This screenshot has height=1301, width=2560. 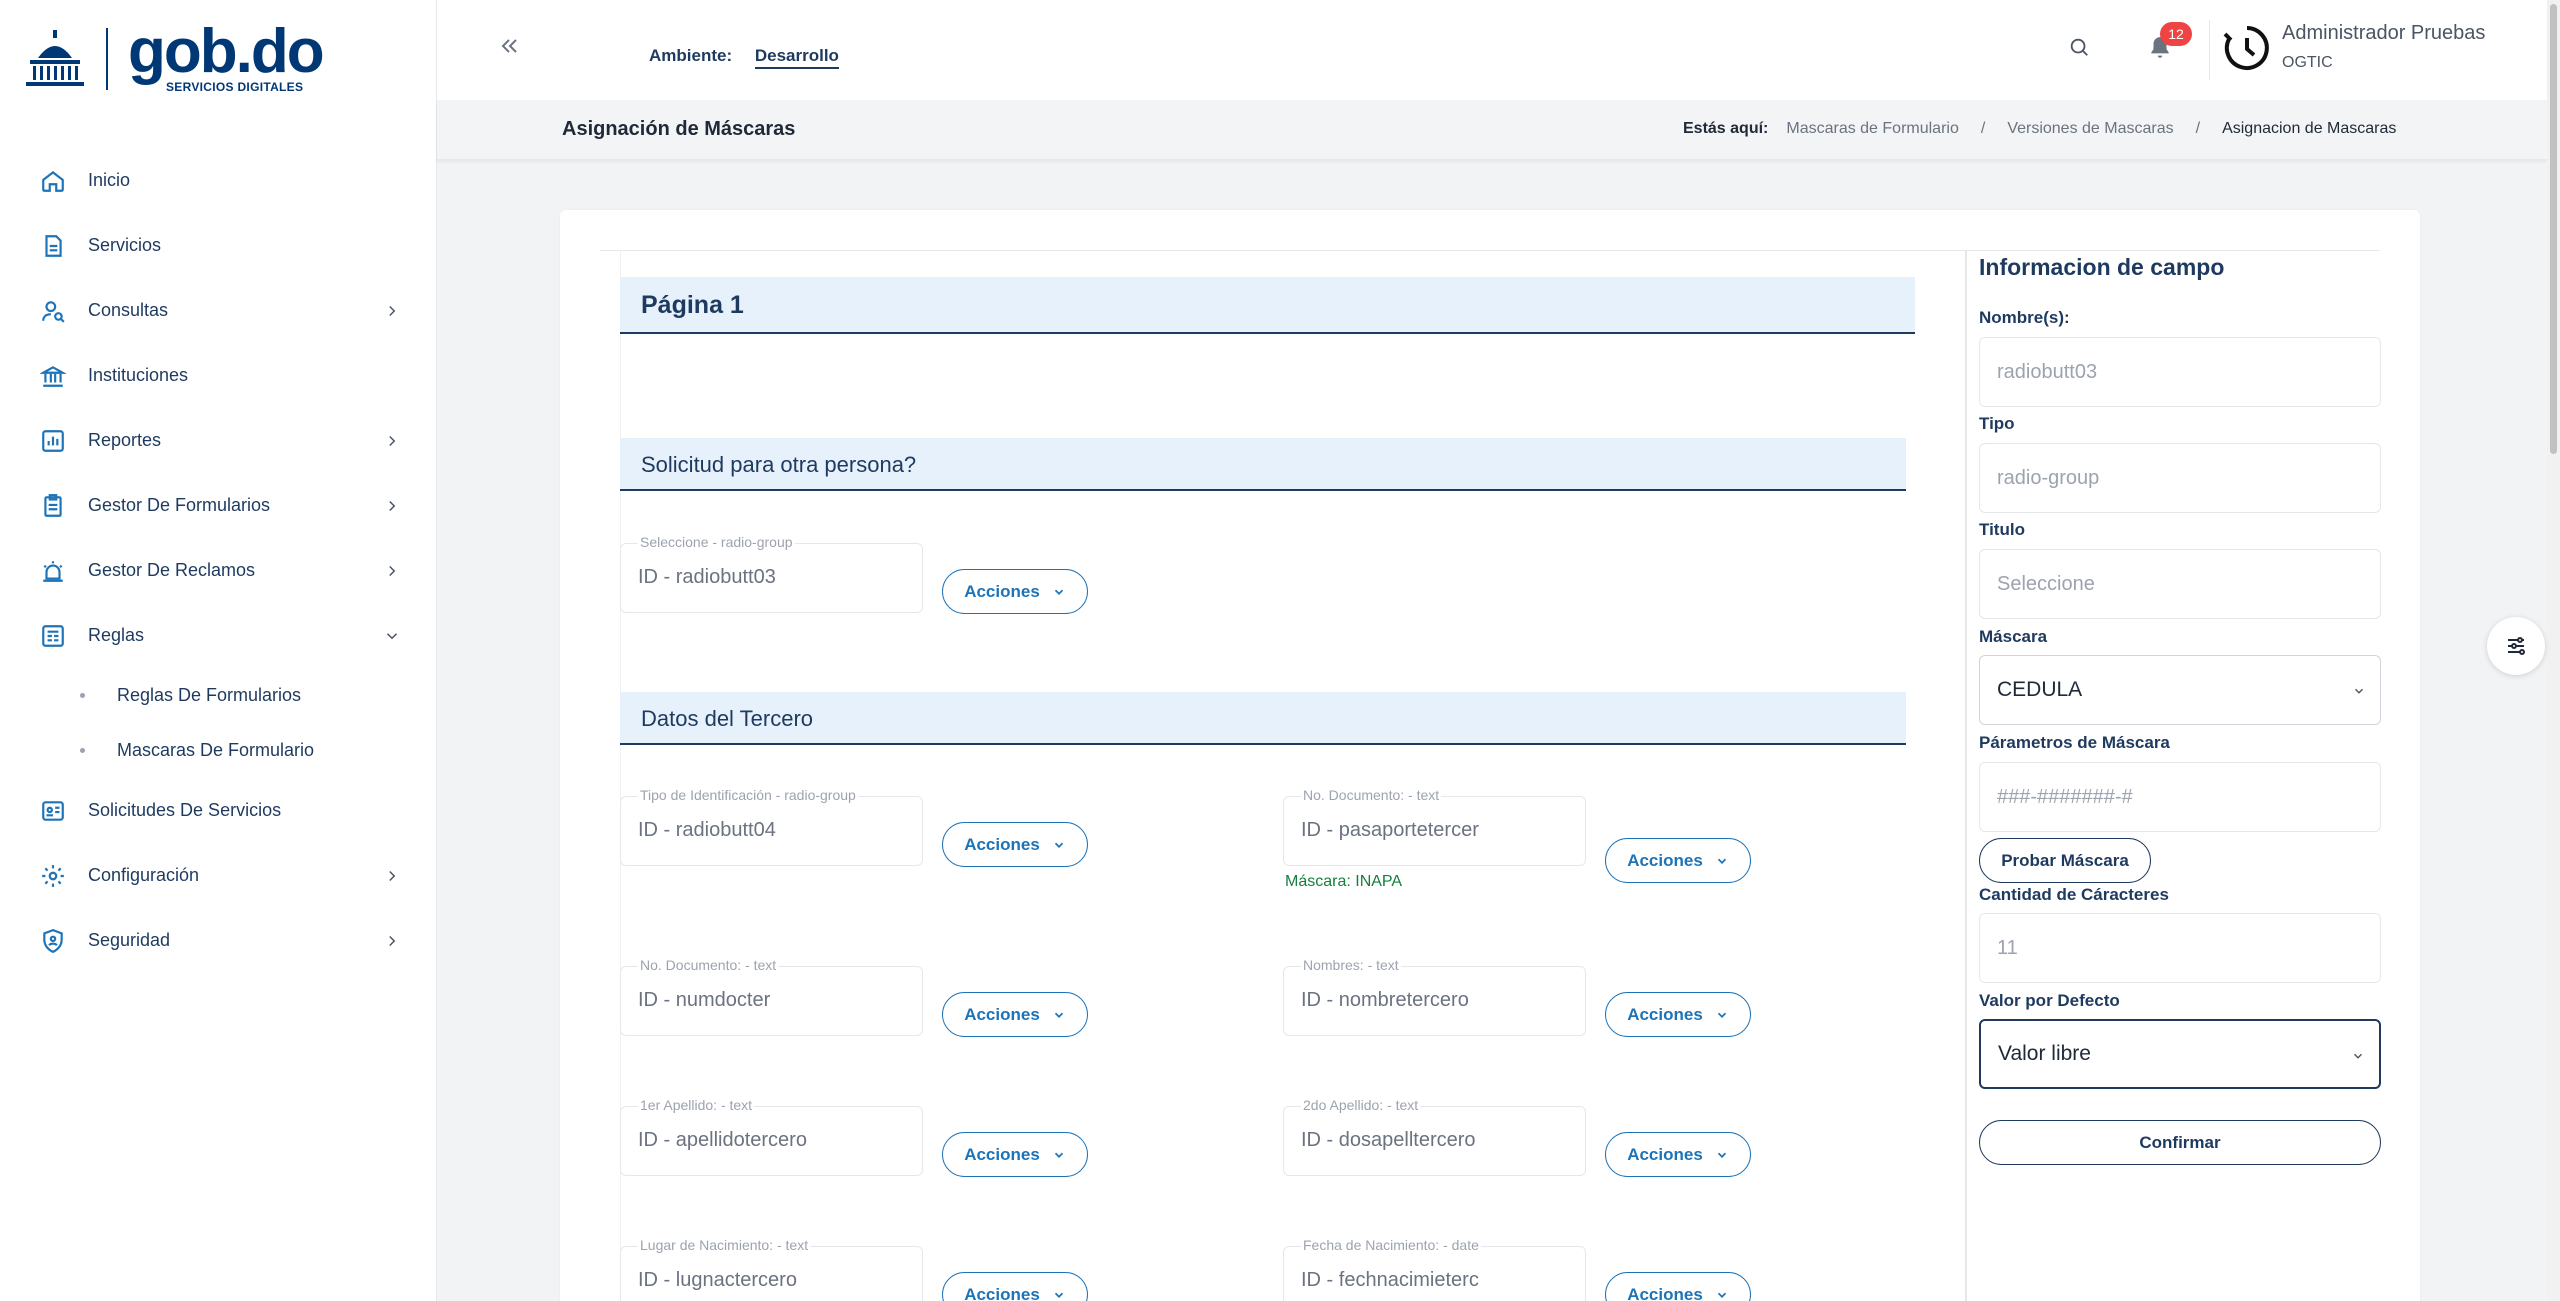 I want to click on sidebar-item-gestor-formularios: Gestor De Formularios, so click(x=218, y=505).